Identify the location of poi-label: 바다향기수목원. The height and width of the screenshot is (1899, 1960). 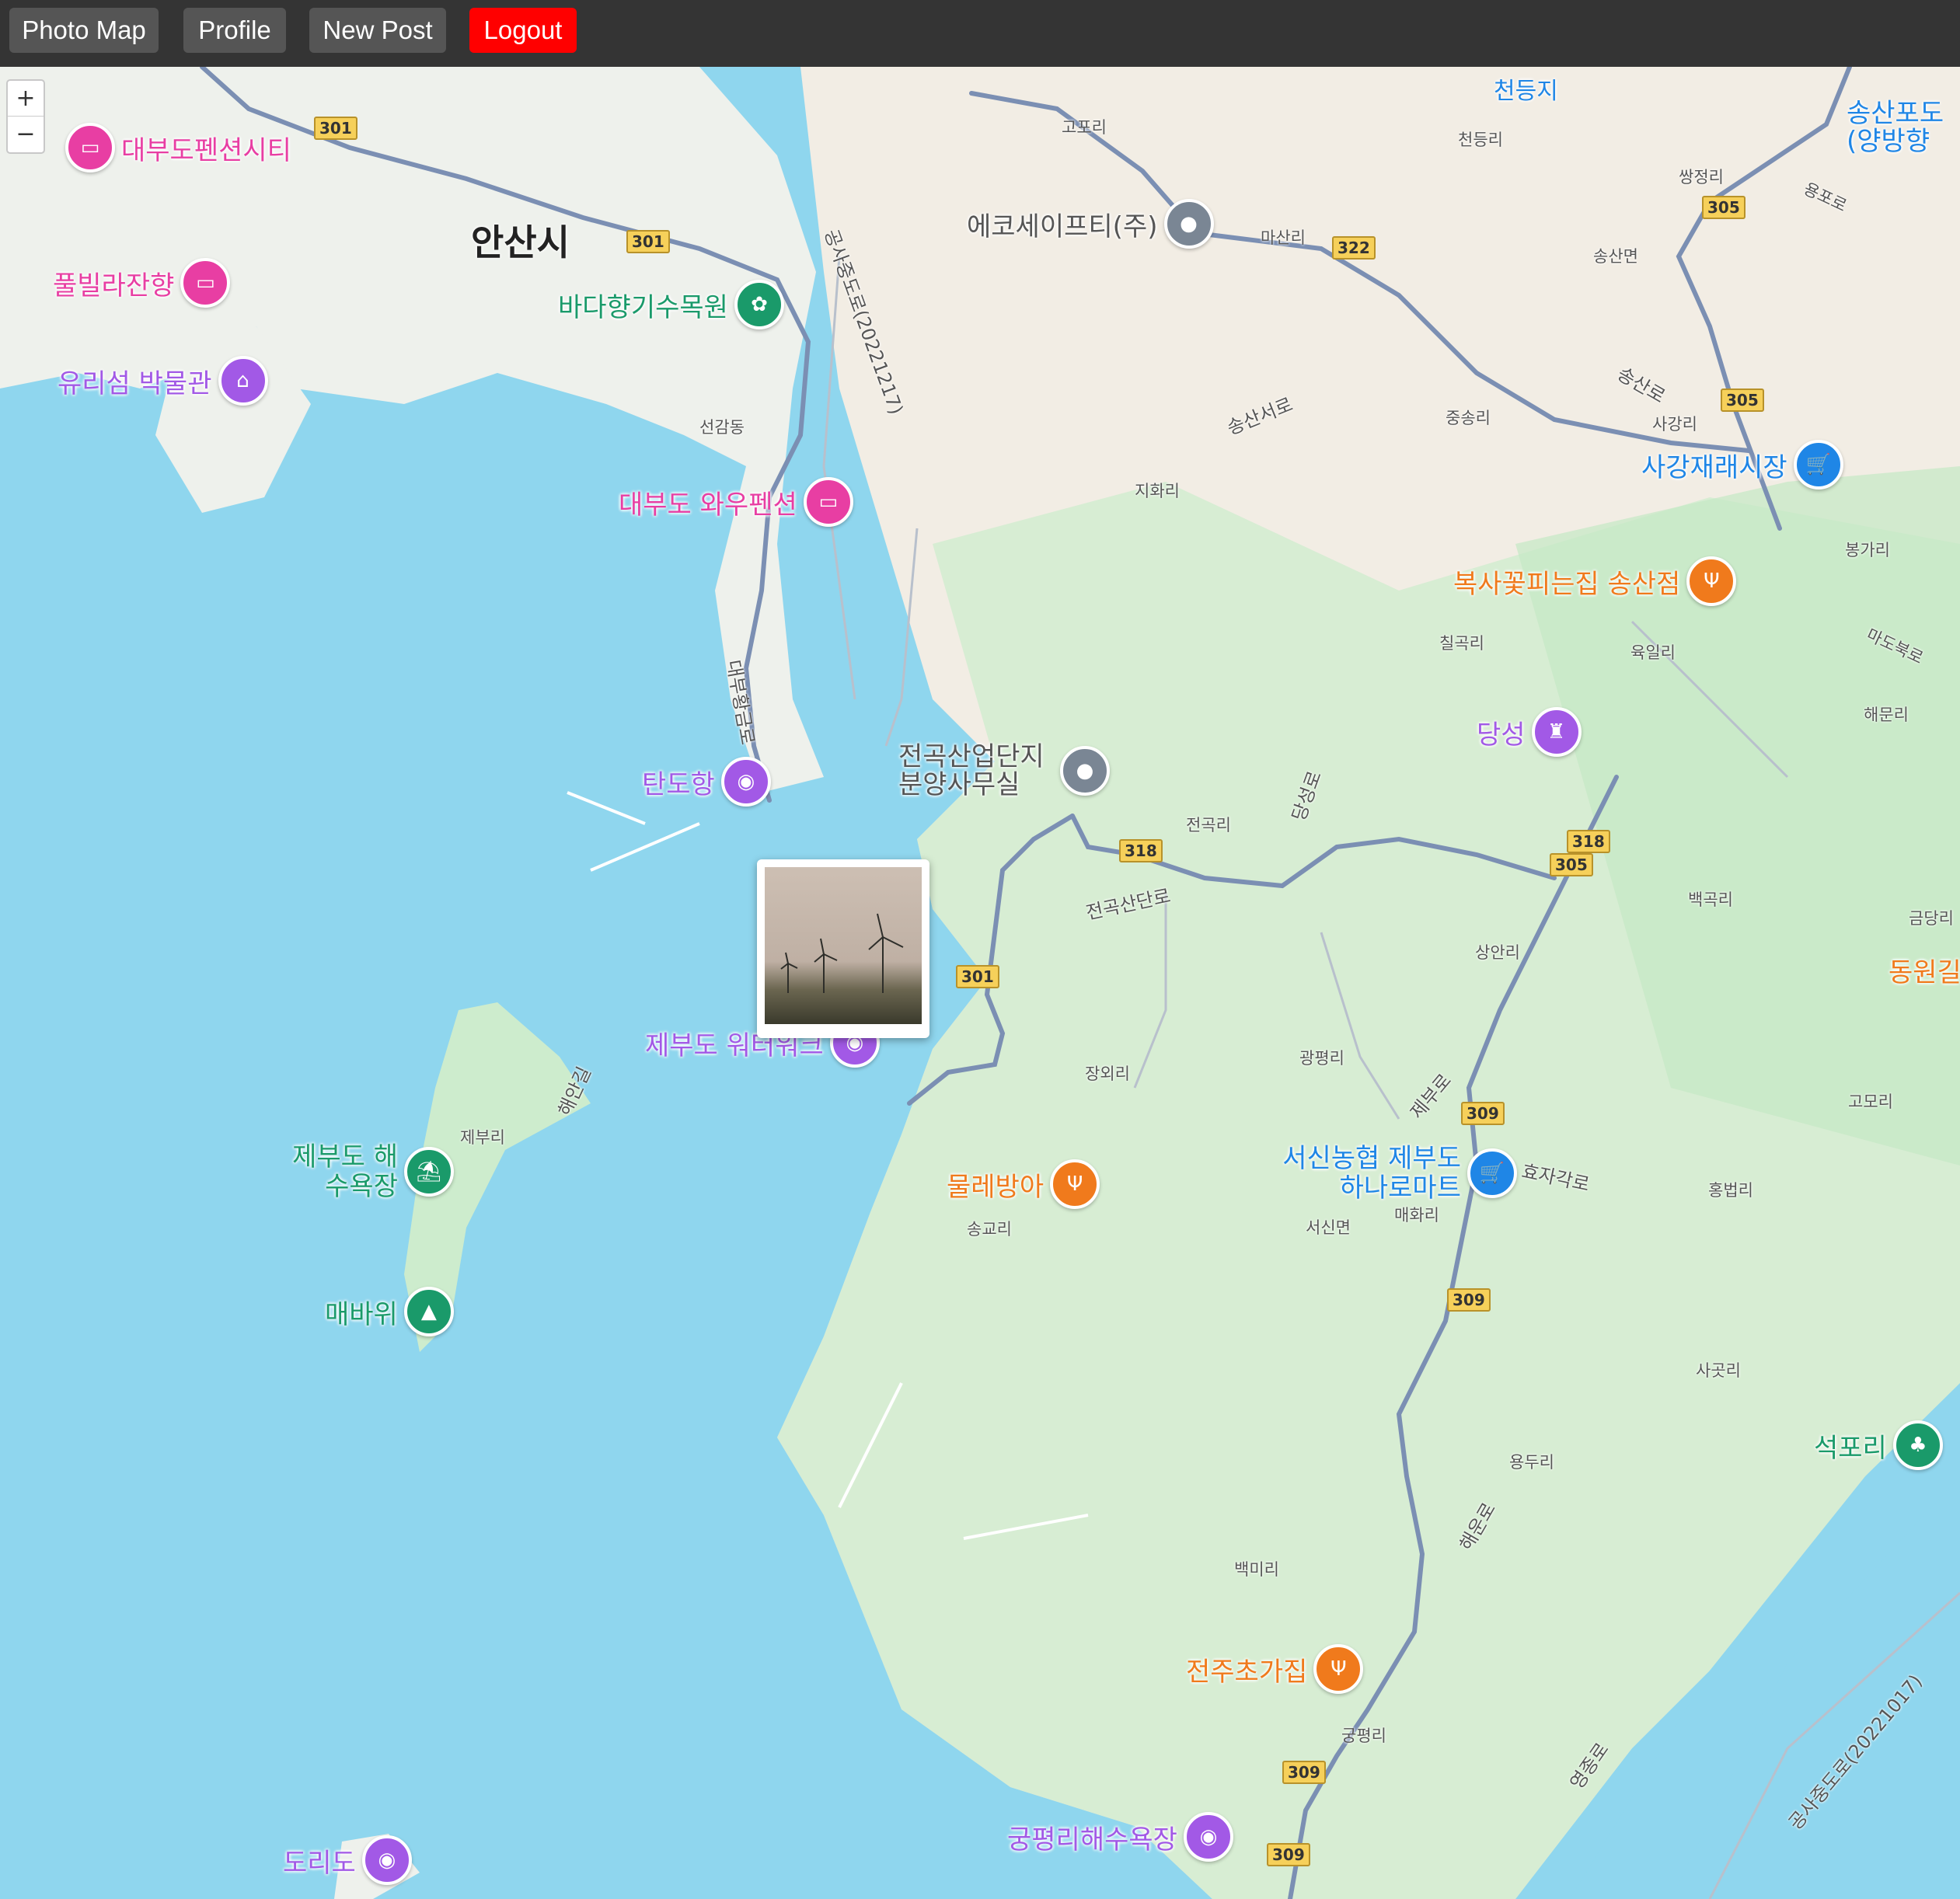
(643, 307).